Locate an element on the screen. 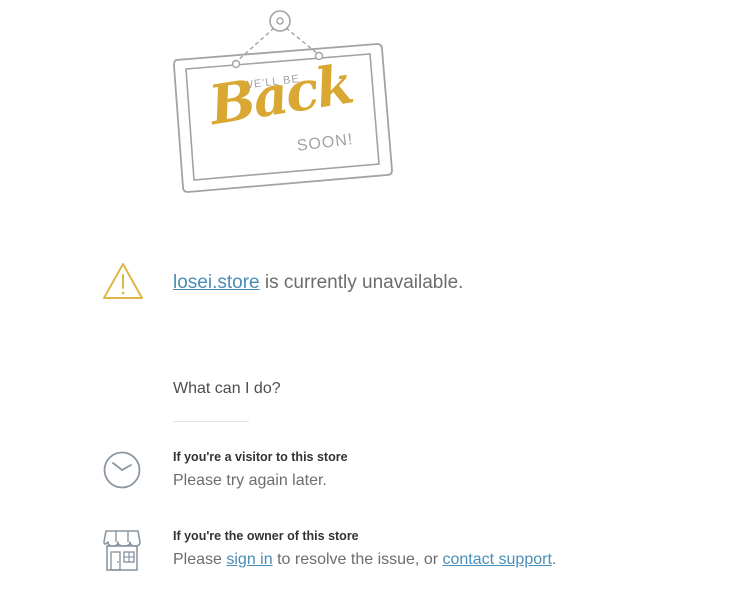 This screenshot has height=595, width=743. unavailable-alert: losei.store is currently unavailable. is located at coordinates (402, 282).